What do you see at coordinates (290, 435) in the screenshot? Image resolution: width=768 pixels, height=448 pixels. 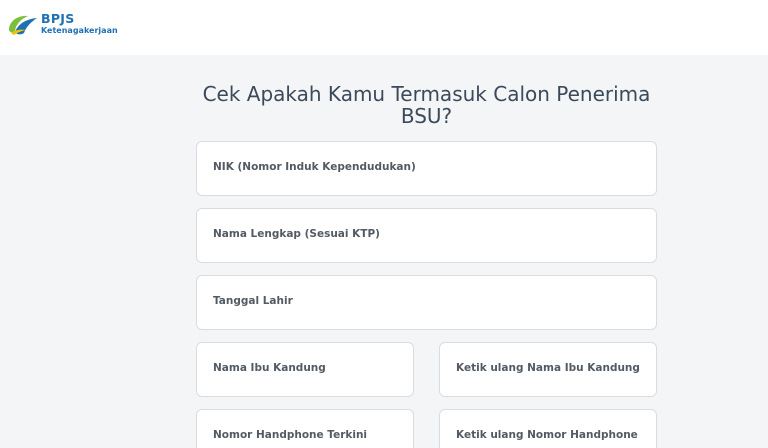 I see `phone-label: Nomor Handphone Terkini` at bounding box center [290, 435].